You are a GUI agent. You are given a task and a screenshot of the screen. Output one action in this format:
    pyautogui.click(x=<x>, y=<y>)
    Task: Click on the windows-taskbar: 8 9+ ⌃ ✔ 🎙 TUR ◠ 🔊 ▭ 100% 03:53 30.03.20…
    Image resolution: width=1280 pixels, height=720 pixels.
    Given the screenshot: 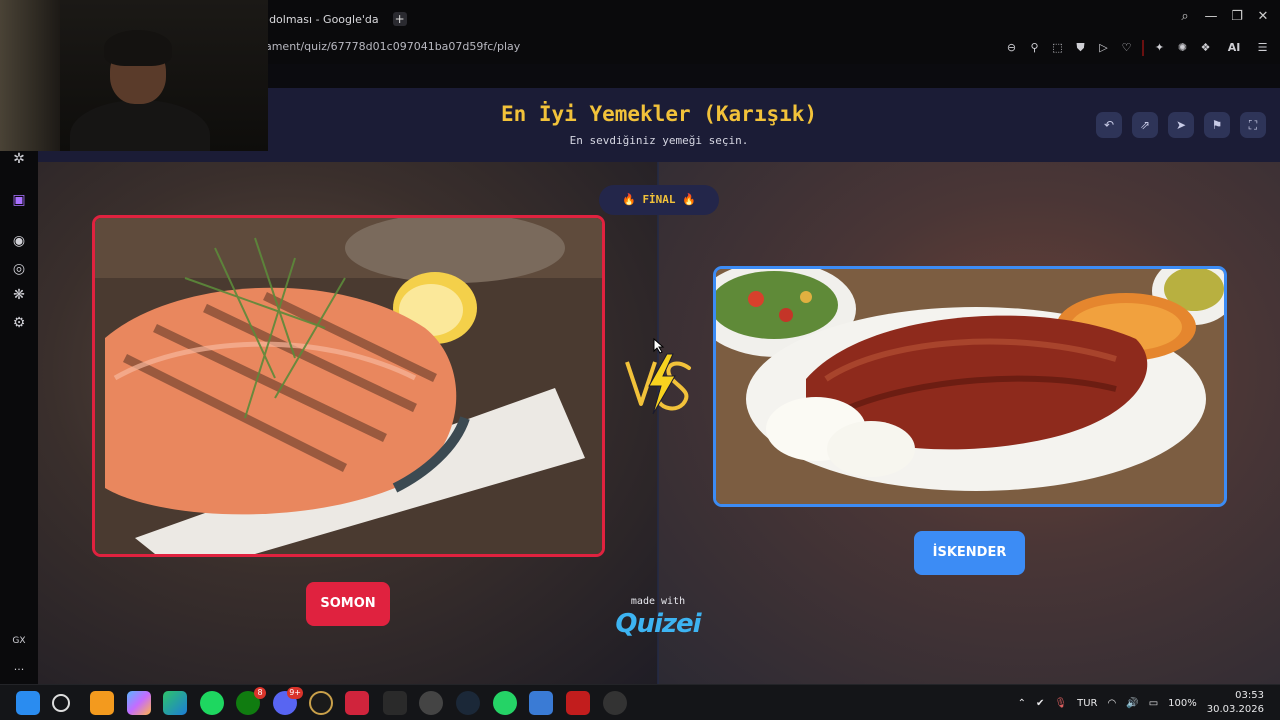 What is the action you would take?
    pyautogui.click(x=640, y=702)
    